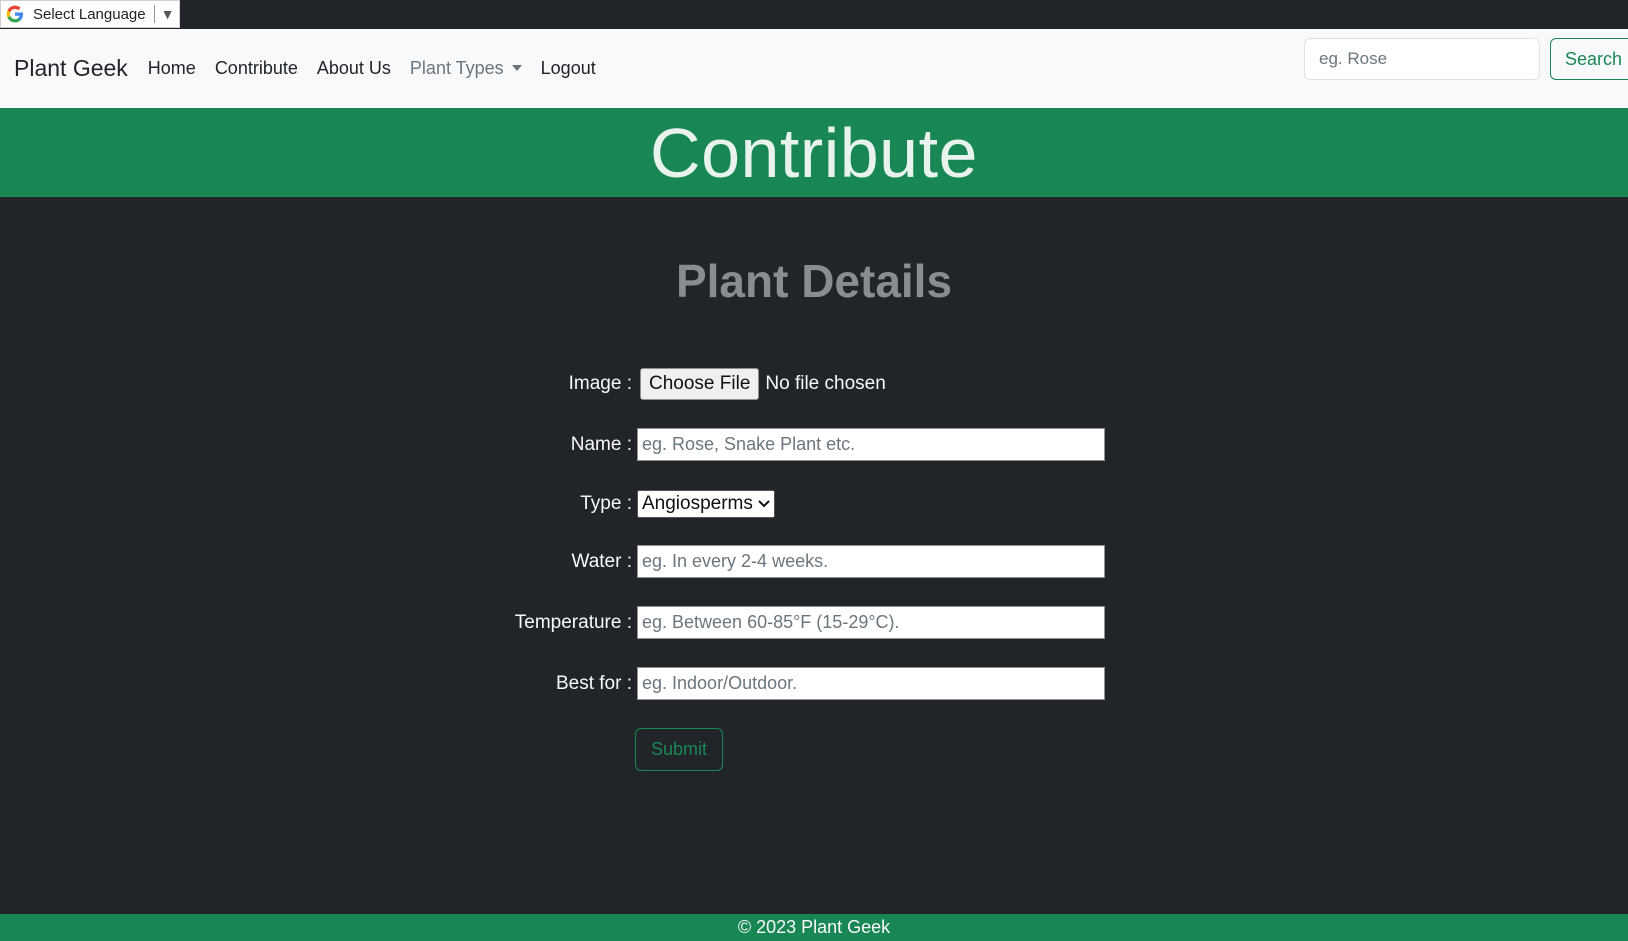 The width and height of the screenshot is (1628, 941). I want to click on type-label: Type :, so click(606, 503).